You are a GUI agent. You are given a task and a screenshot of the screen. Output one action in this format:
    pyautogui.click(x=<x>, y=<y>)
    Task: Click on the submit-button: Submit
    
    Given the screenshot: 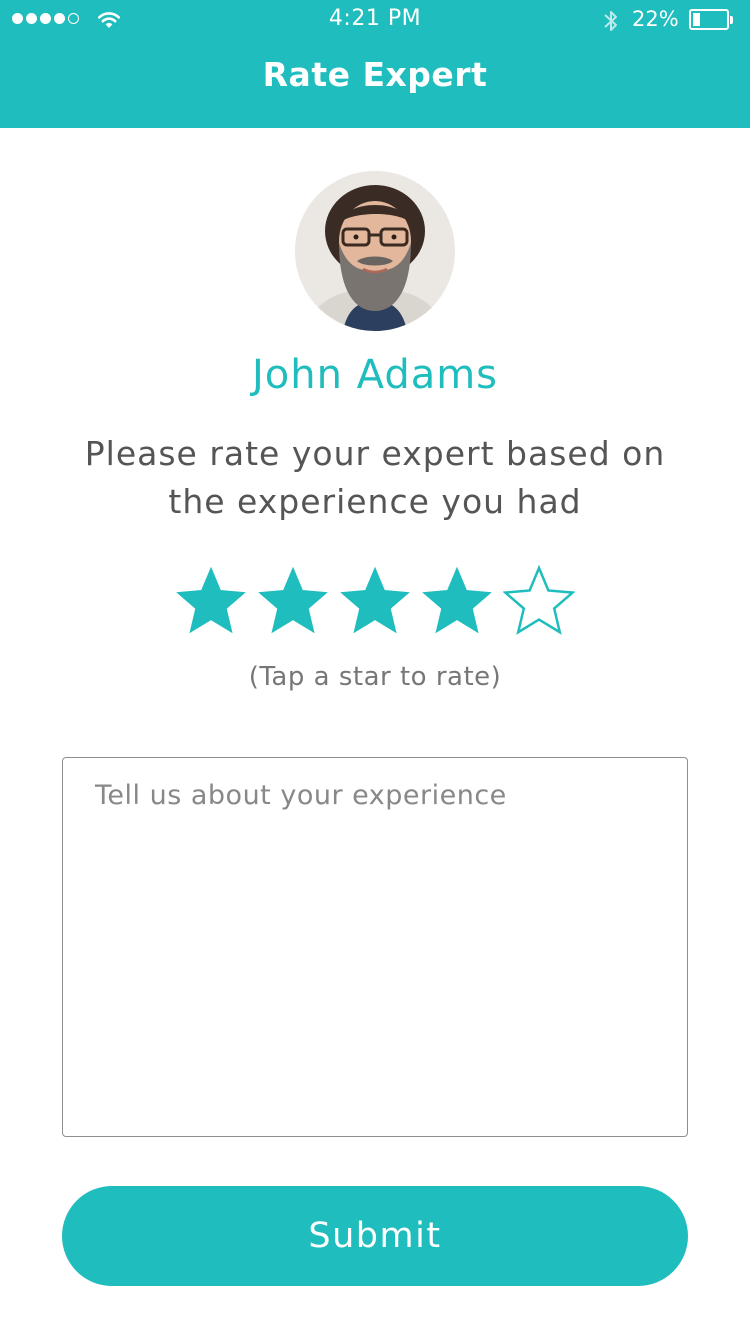 What is the action you would take?
    pyautogui.click(x=375, y=1236)
    